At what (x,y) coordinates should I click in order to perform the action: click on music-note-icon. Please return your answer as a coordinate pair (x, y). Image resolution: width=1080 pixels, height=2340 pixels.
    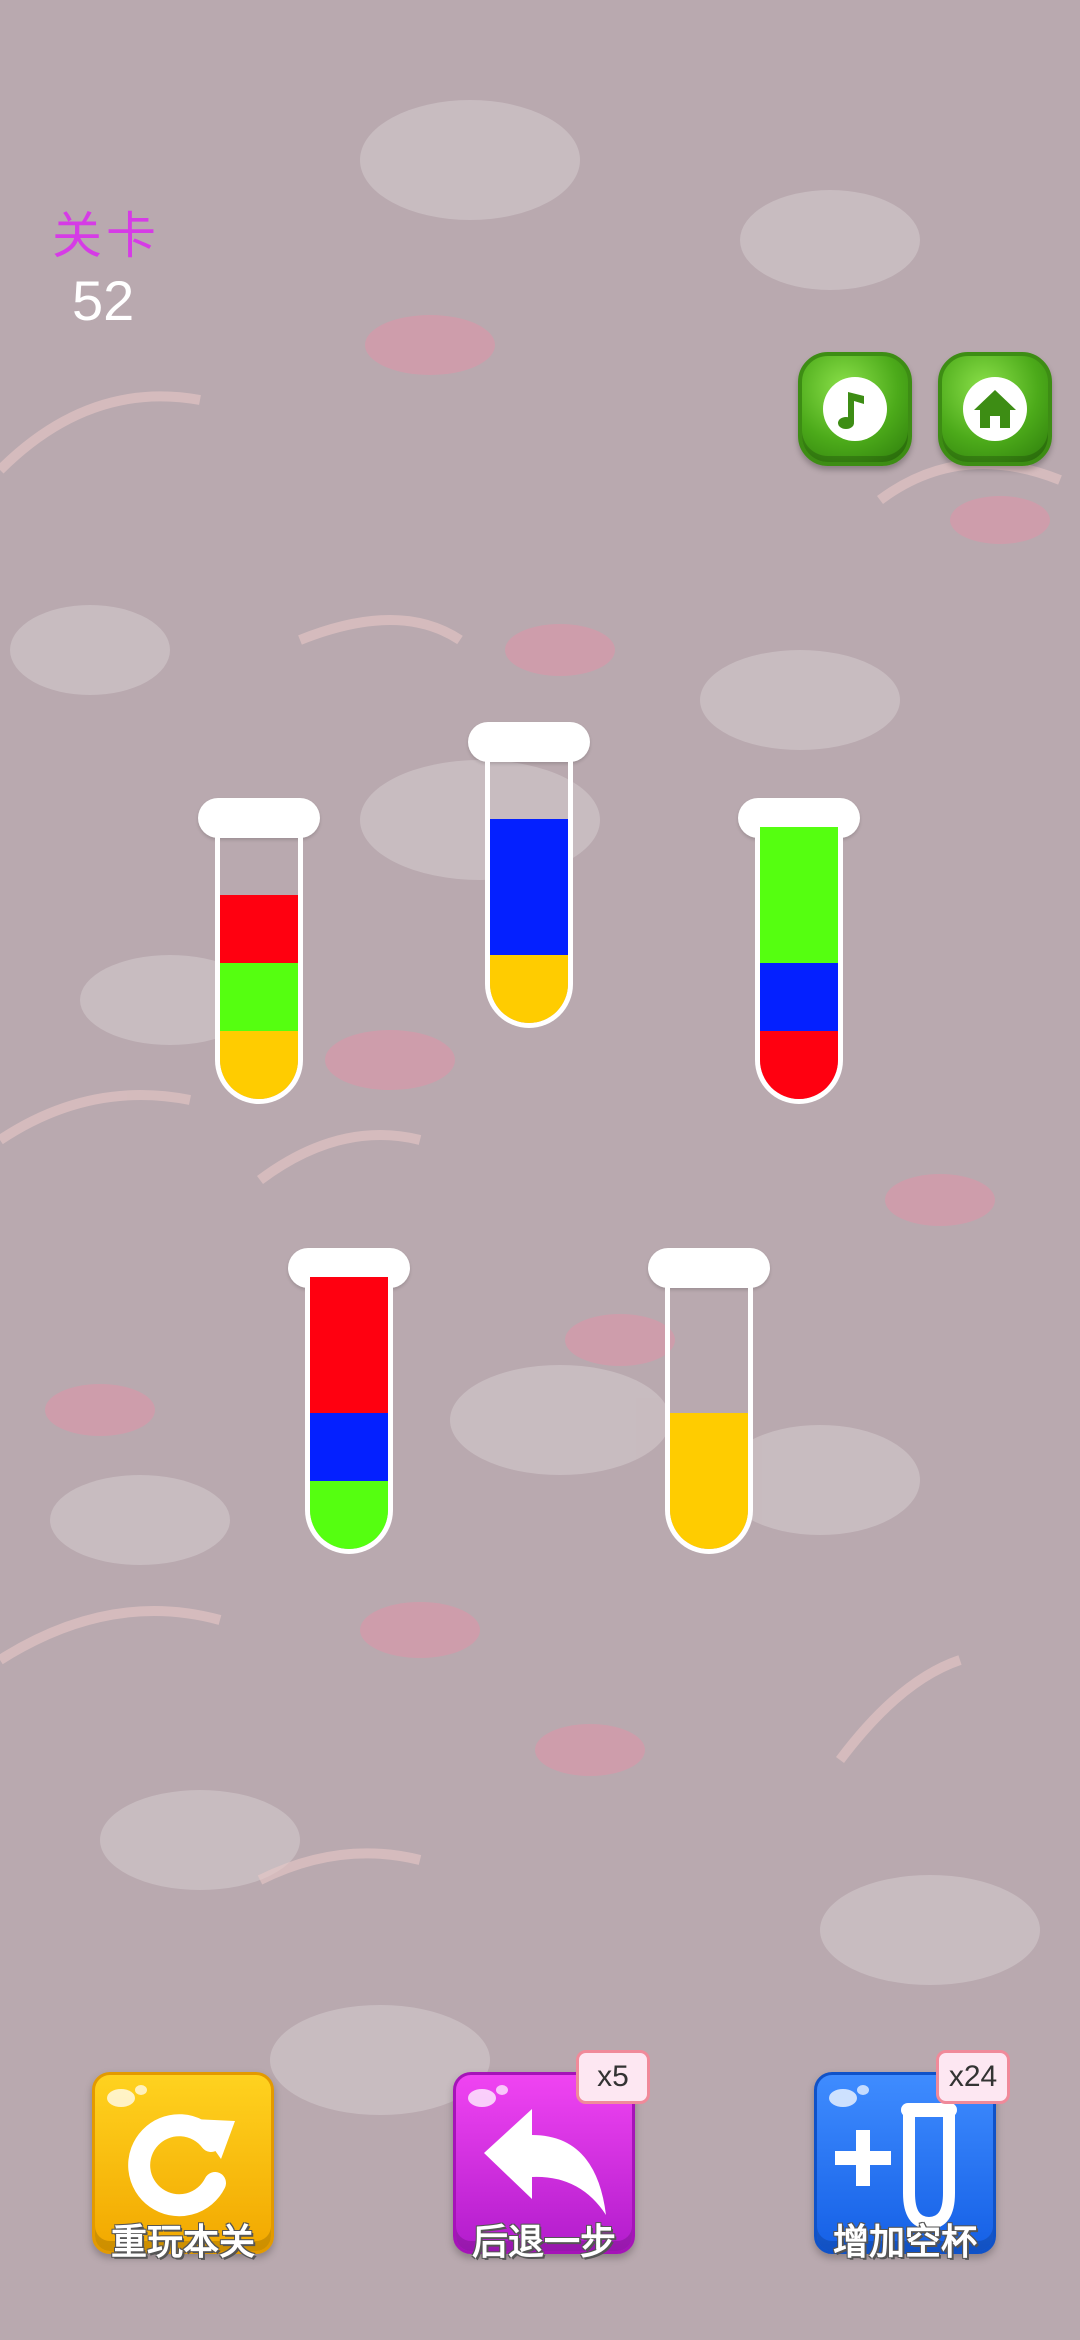
    Looking at the image, I should click on (855, 409).